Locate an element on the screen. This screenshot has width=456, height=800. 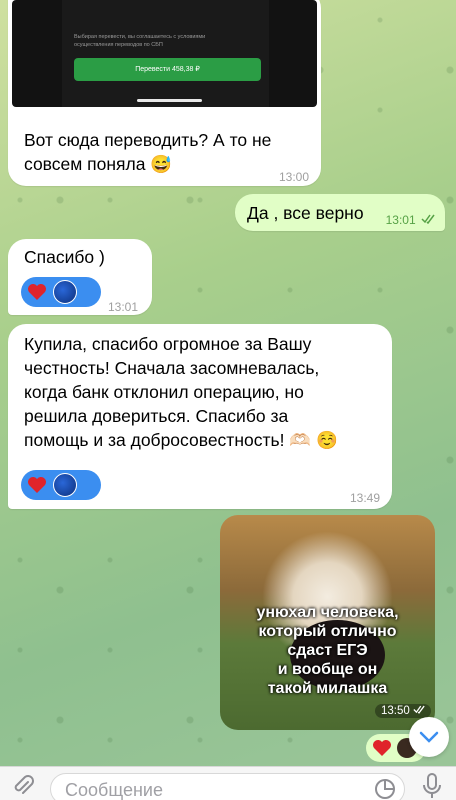
sticker-icon is located at coordinates (385, 789).